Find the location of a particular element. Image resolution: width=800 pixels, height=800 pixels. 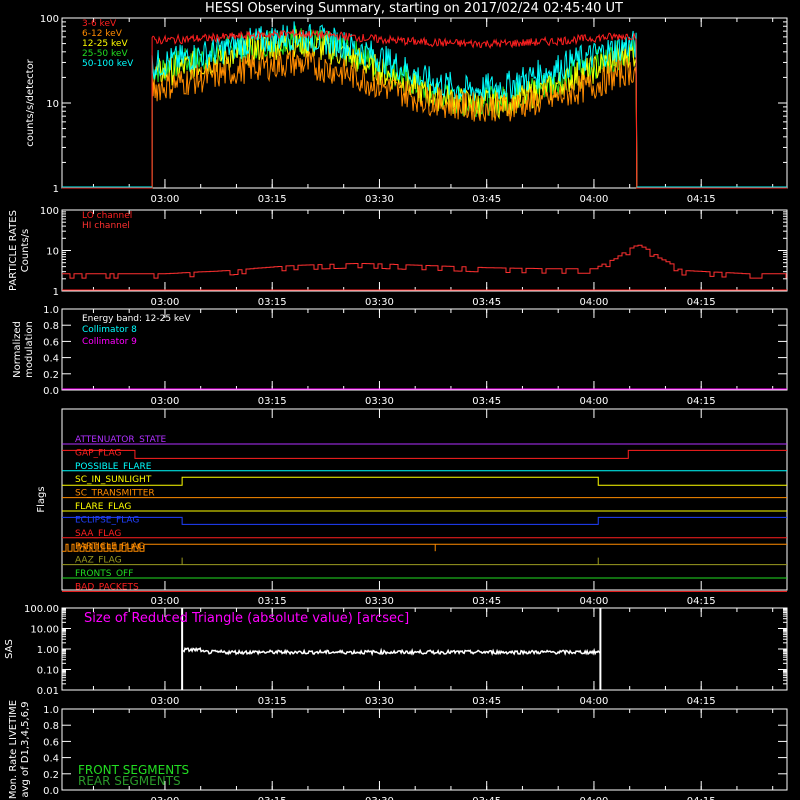

sas-x-tick-label: 04:00 is located at coordinates (594, 701).